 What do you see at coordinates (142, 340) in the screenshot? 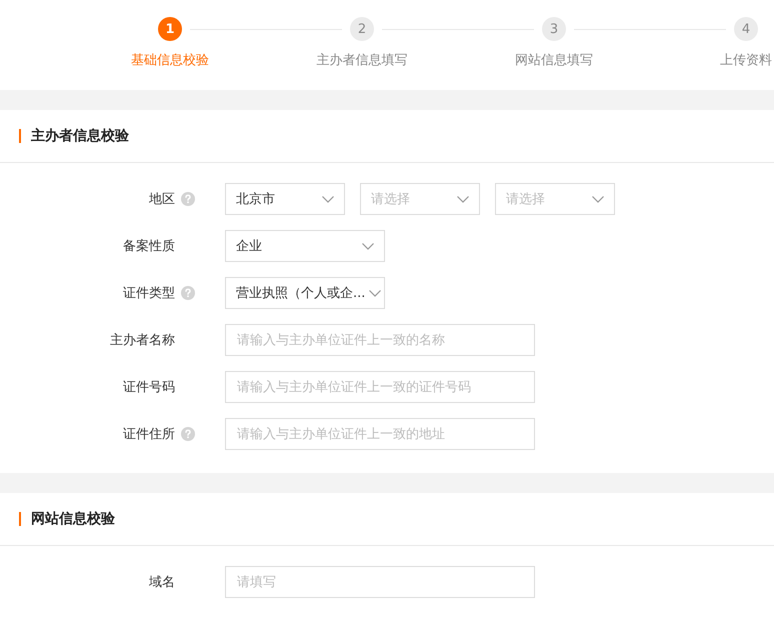
I see `field-label: 主办者名称` at bounding box center [142, 340].